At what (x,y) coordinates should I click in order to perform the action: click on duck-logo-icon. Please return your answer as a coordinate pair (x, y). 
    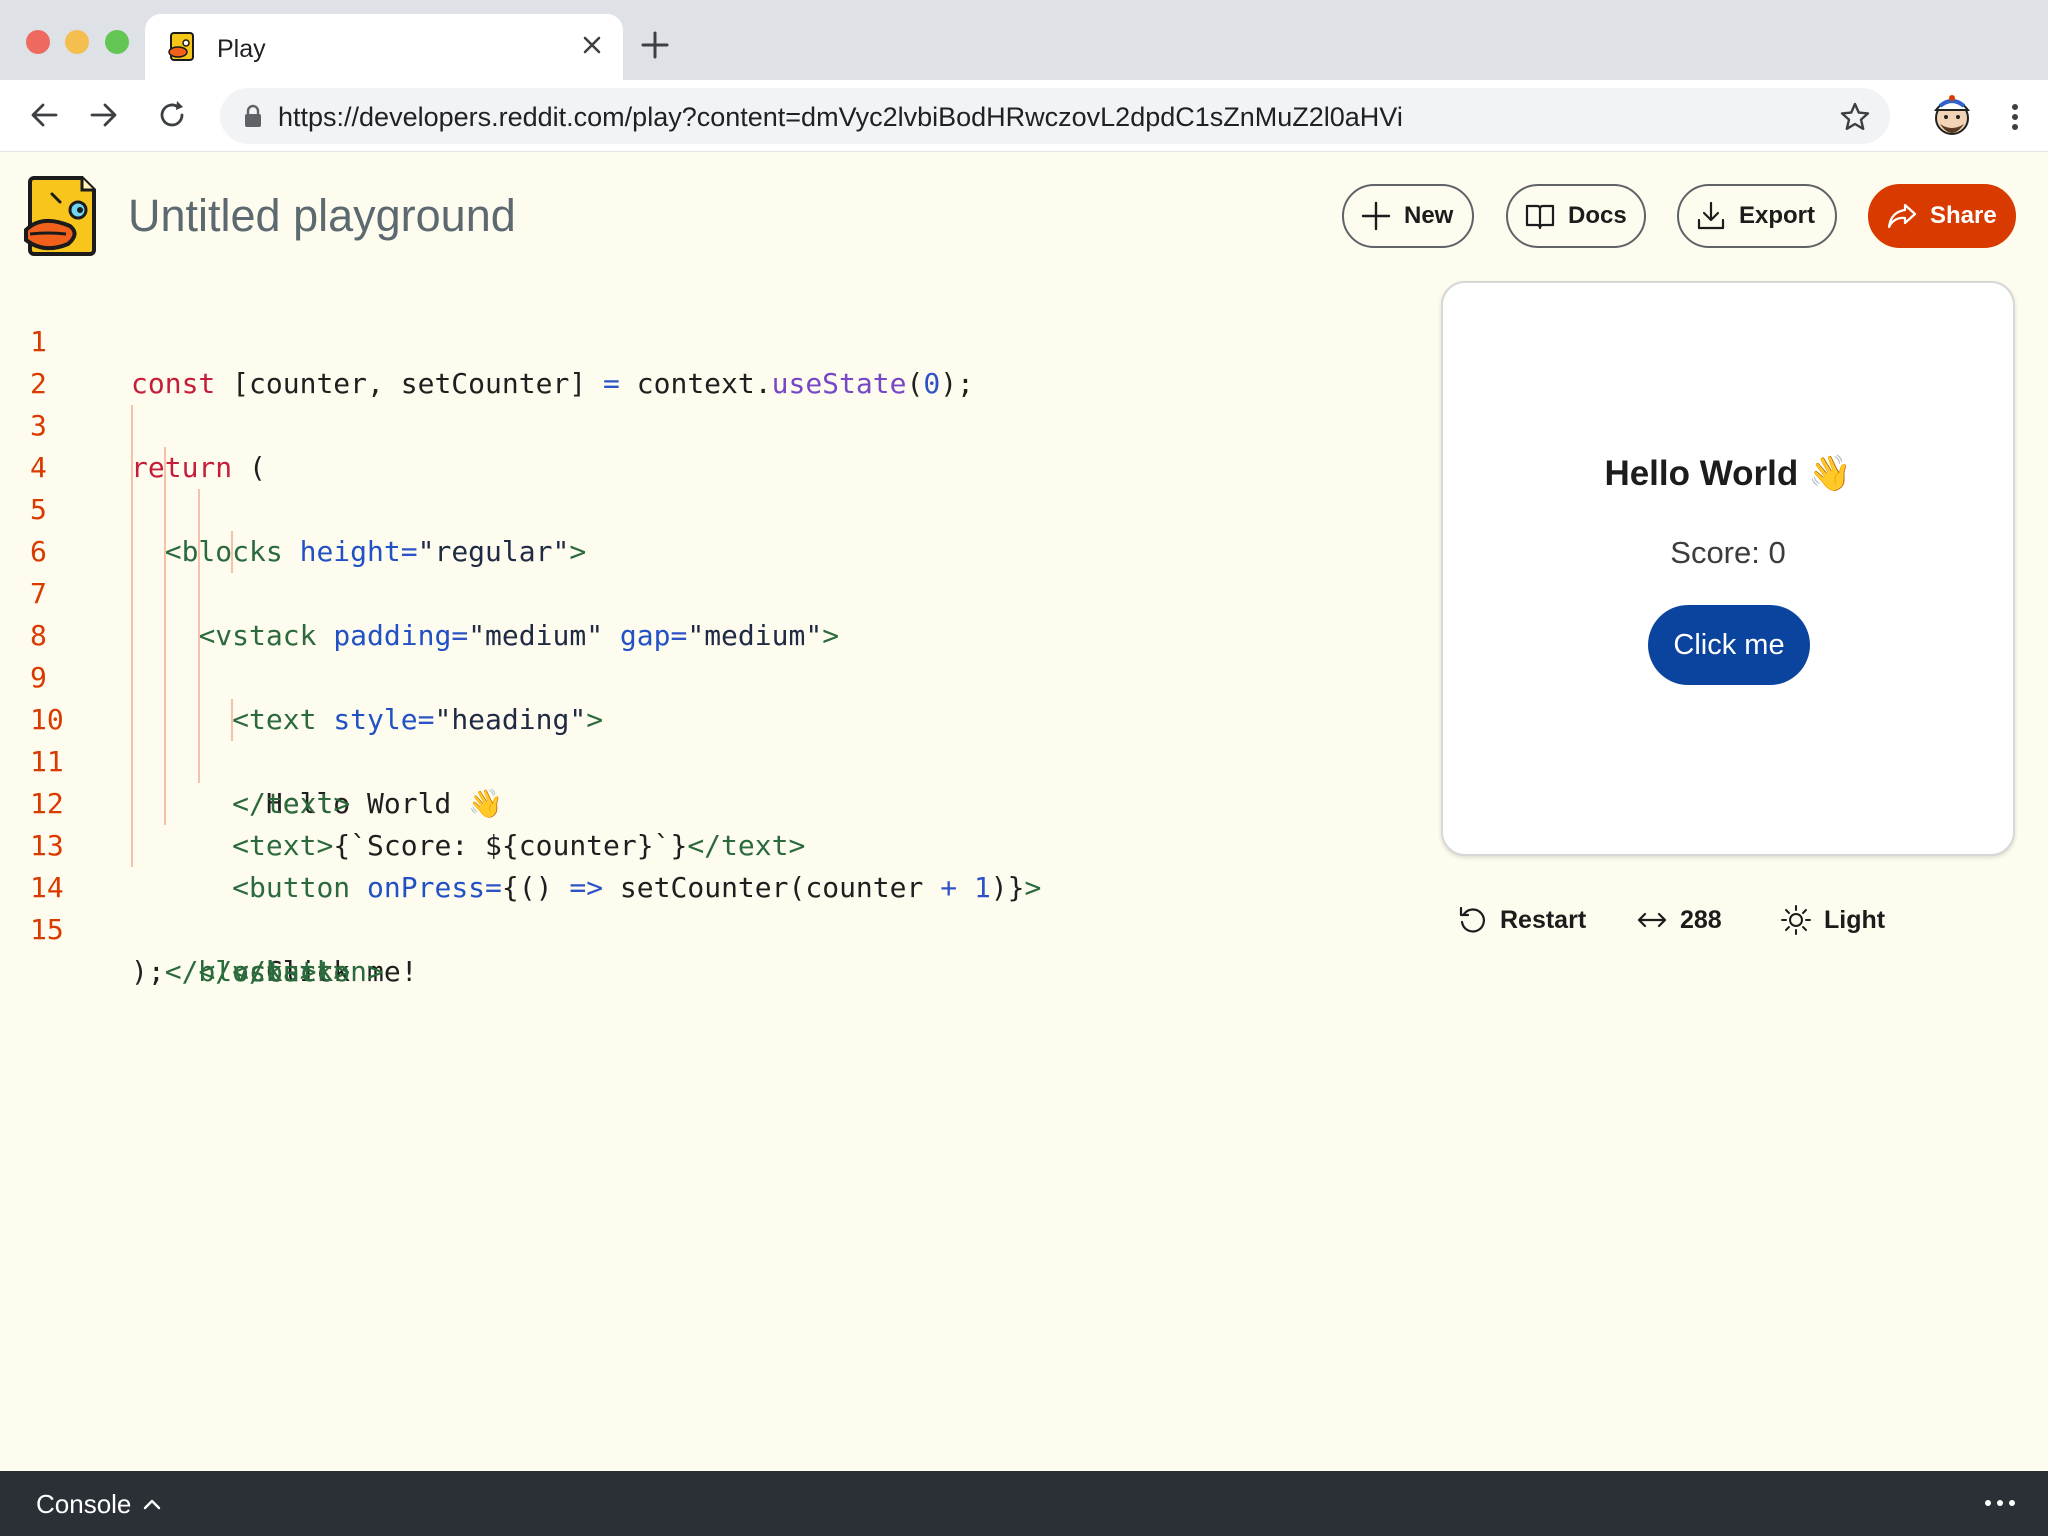
    Looking at the image, I should click on (60, 216).